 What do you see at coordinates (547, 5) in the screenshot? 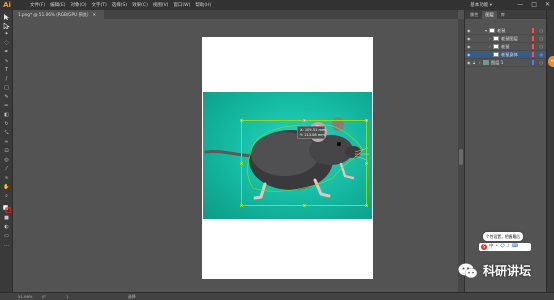
I see `close-window-button: ✕` at bounding box center [547, 5].